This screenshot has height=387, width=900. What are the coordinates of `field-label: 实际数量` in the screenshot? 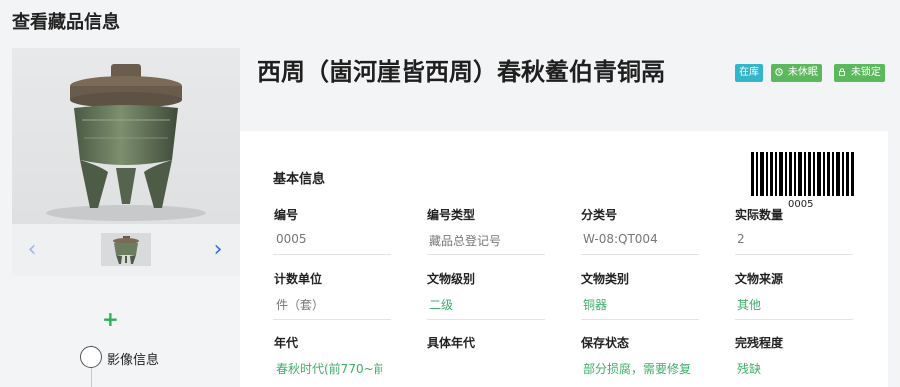 It's located at (759, 215).